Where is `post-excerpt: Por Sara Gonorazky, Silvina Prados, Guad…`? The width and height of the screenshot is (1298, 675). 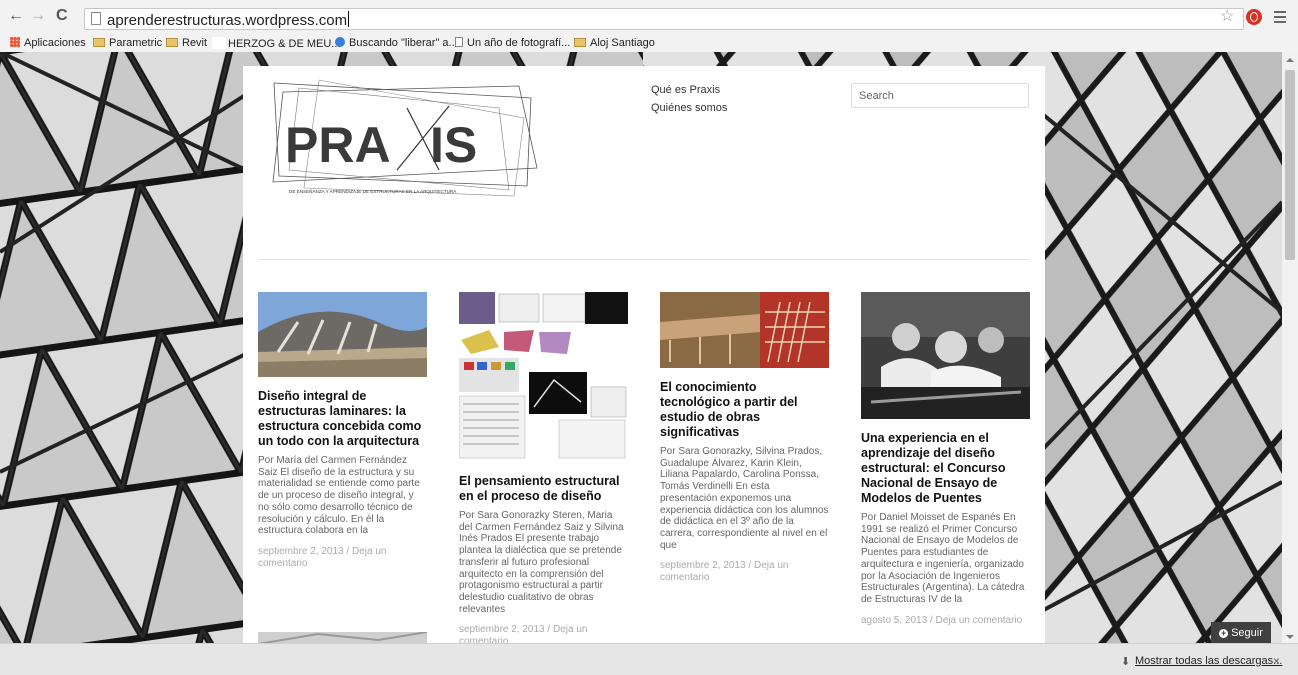
post-excerpt: Por Sara Gonorazky, Silvina Prados, Guad… is located at coordinates (744, 498).